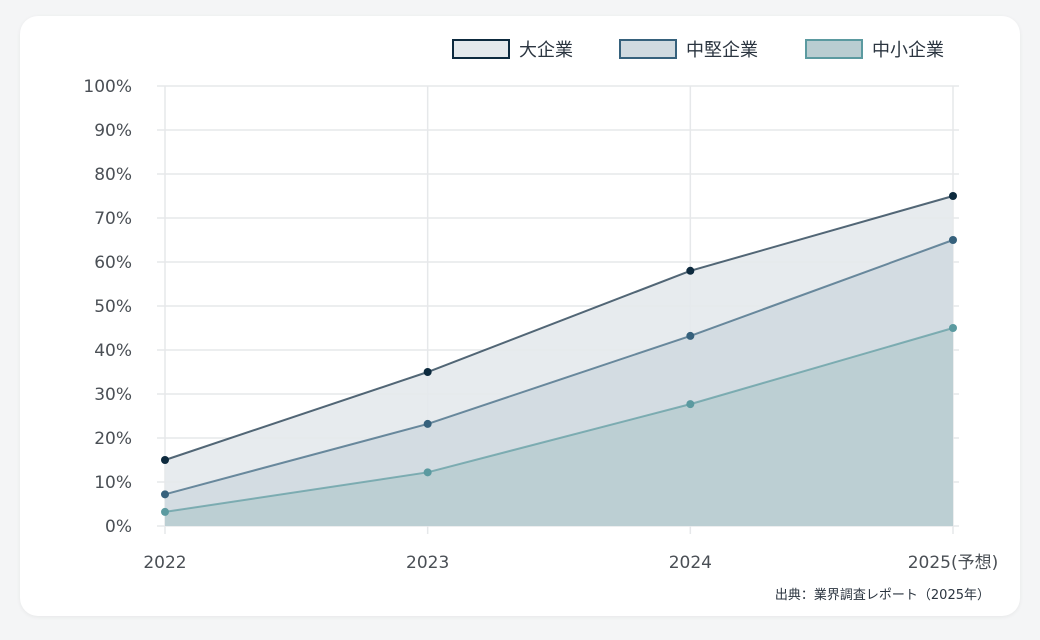  What do you see at coordinates (722, 50) in the screenshot?
I see `legend-label: 中堅企業` at bounding box center [722, 50].